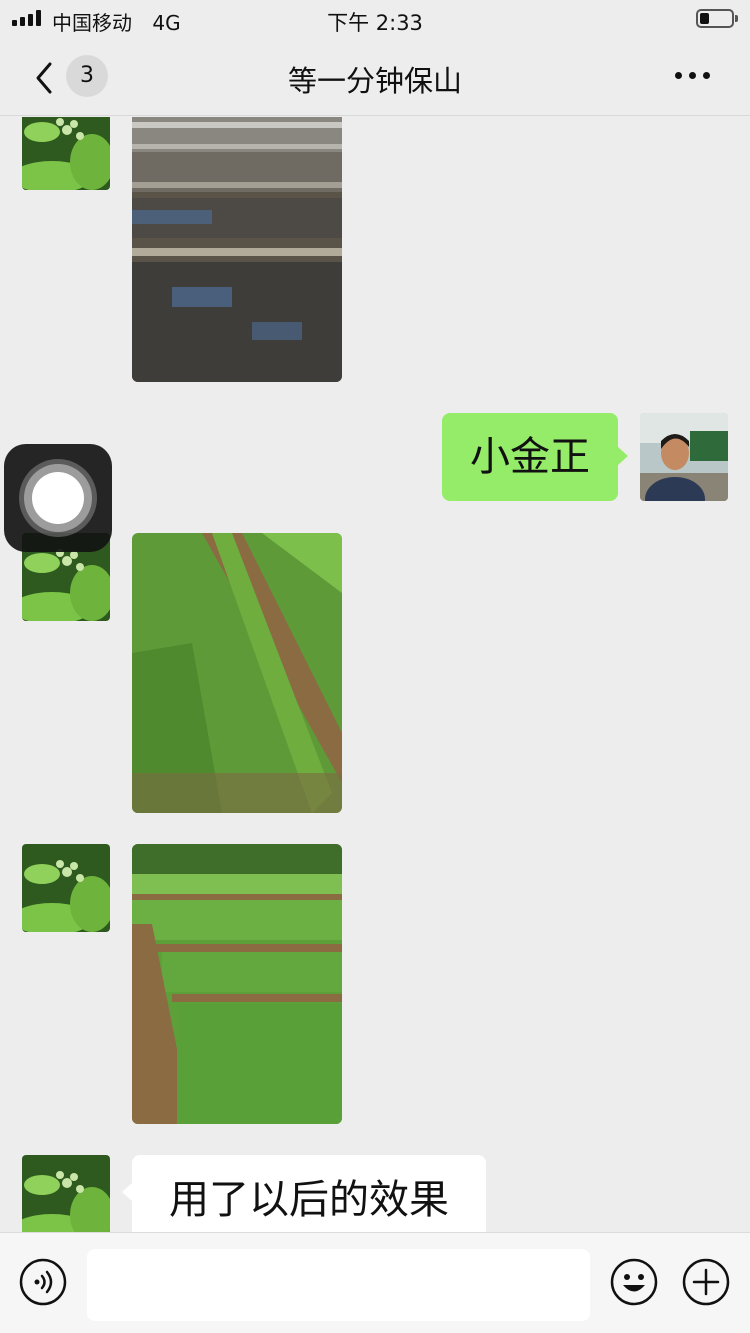  Describe the element at coordinates (43, 1282) in the screenshot. I see `voice-icon` at that location.